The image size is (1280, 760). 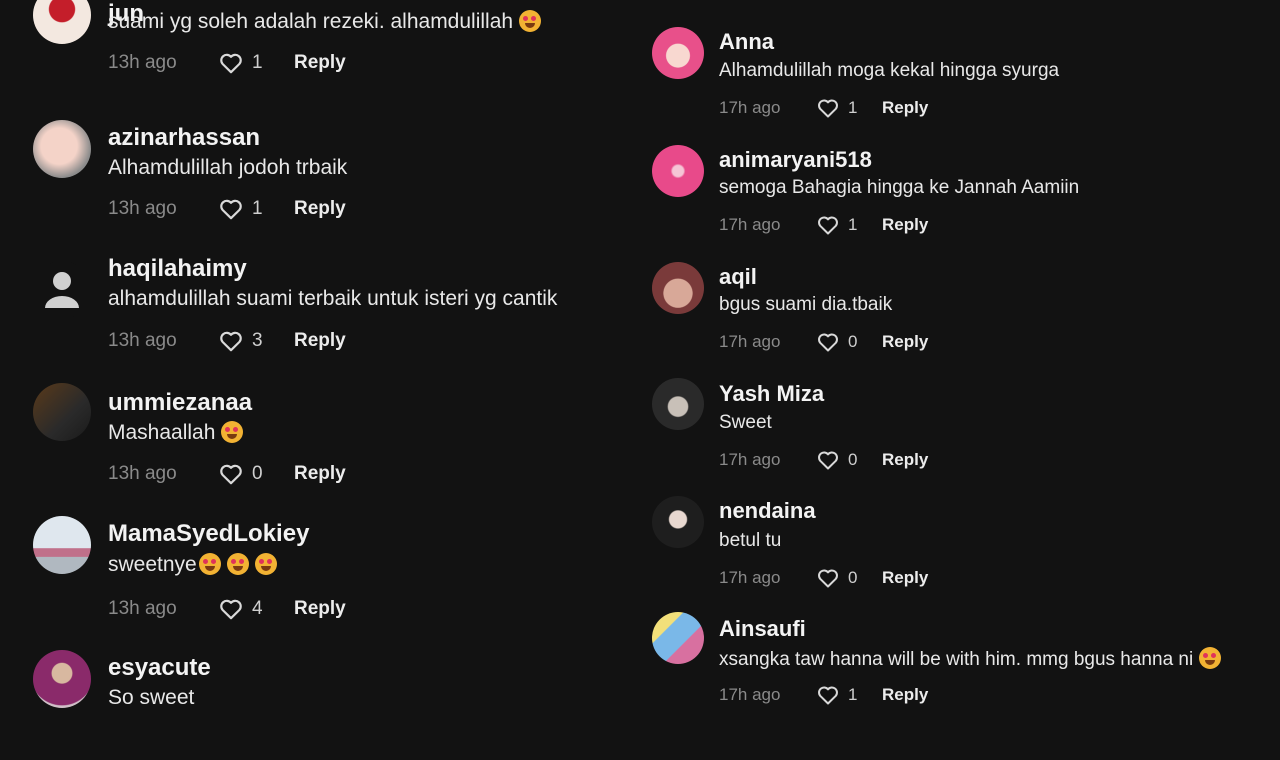 What do you see at coordinates (960, 551) in the screenshot?
I see `comment-item: nendaina betul tu 17h ago 0 Reply` at bounding box center [960, 551].